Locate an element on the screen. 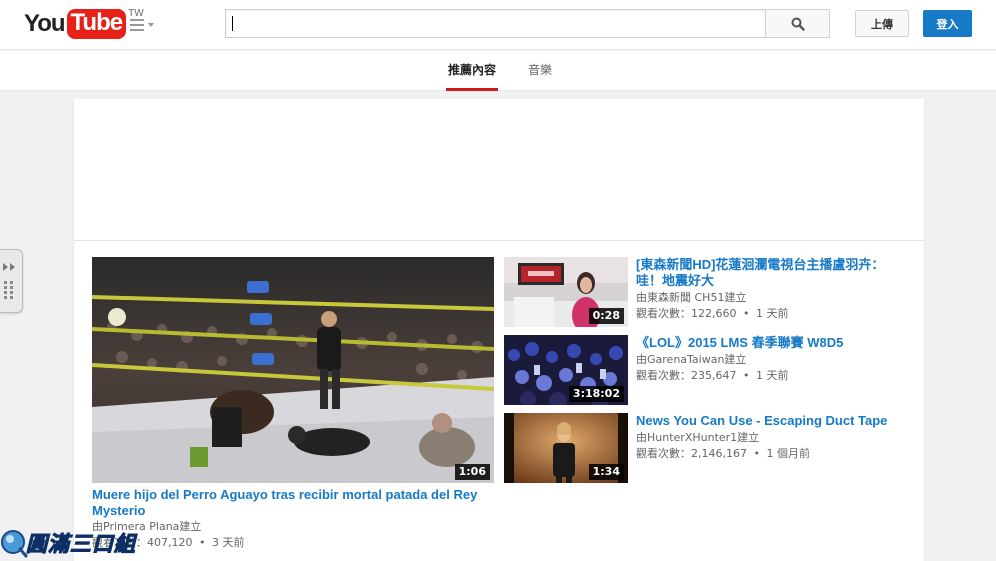 This screenshot has height=561, width=996. masthead: You Tube TW 上傳 登入 is located at coordinates (498, 25).